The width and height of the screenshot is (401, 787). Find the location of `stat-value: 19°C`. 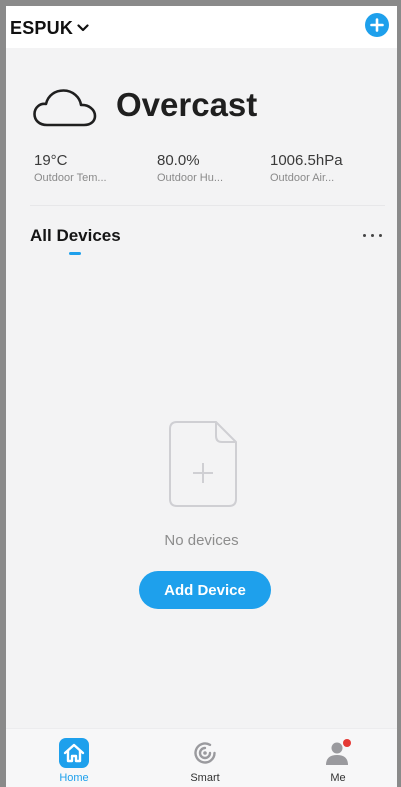

stat-value: 19°C is located at coordinates (51, 160).